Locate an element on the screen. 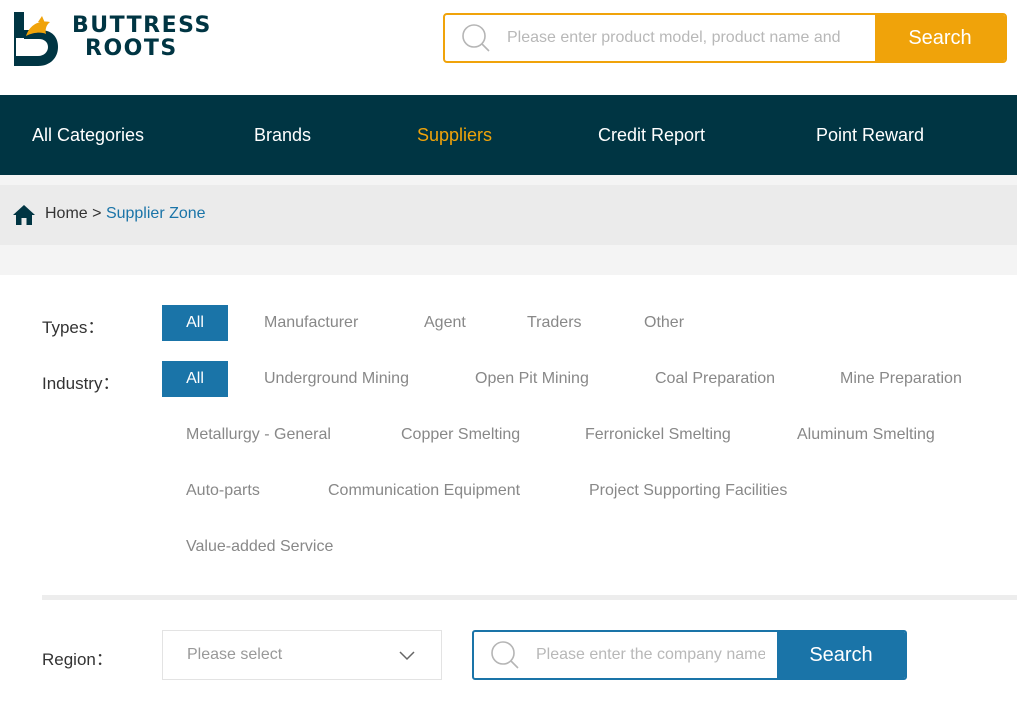  region-select-value: Please select is located at coordinates (235, 654).